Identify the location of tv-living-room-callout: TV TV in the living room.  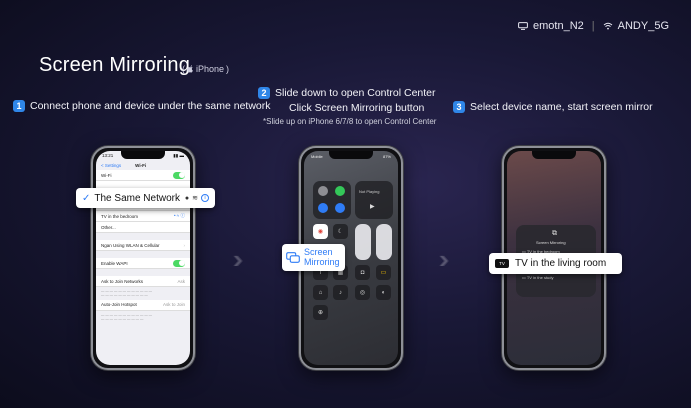
(555, 263).